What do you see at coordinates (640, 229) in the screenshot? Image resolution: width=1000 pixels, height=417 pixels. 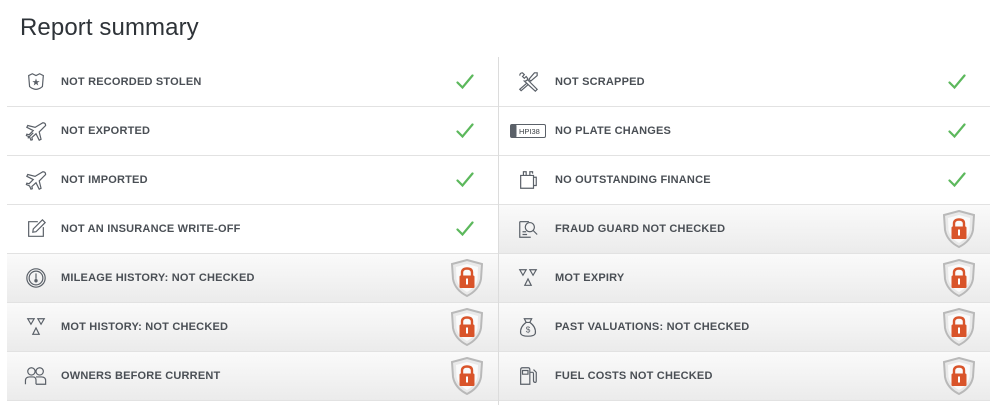 I see `row-label: FRAUD GUARD NOT CHECKED` at bounding box center [640, 229].